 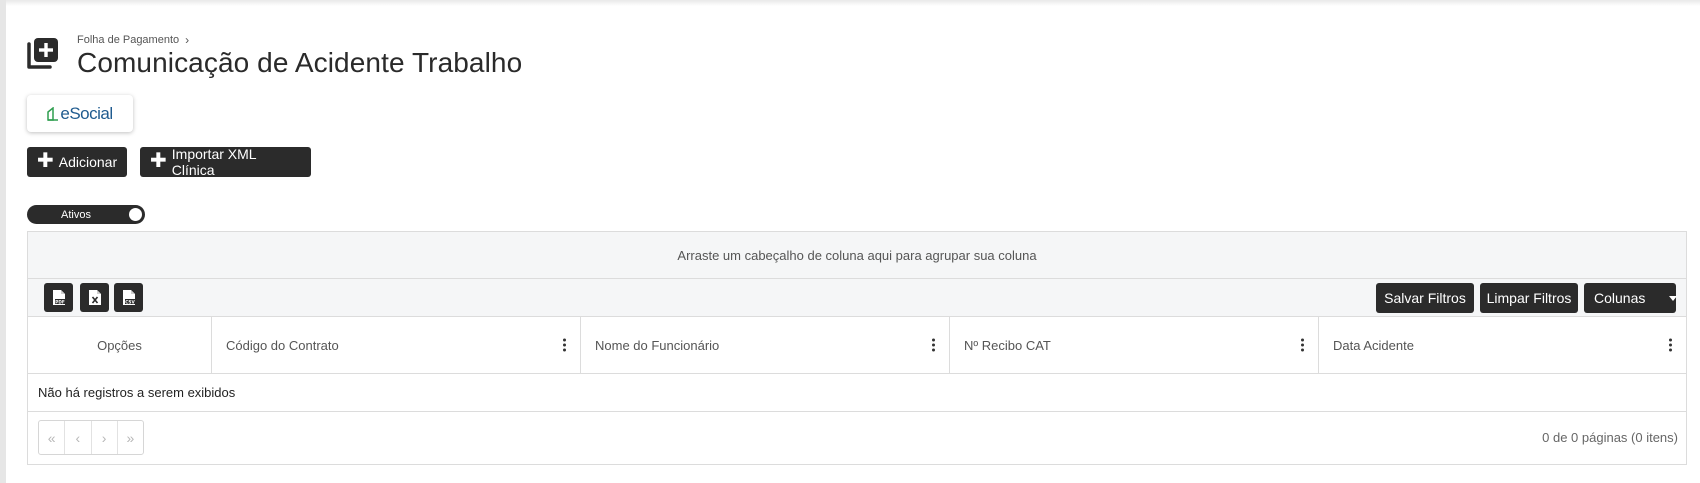 I want to click on empty-message: Não há registros a serem exibidos, so click(x=857, y=393).